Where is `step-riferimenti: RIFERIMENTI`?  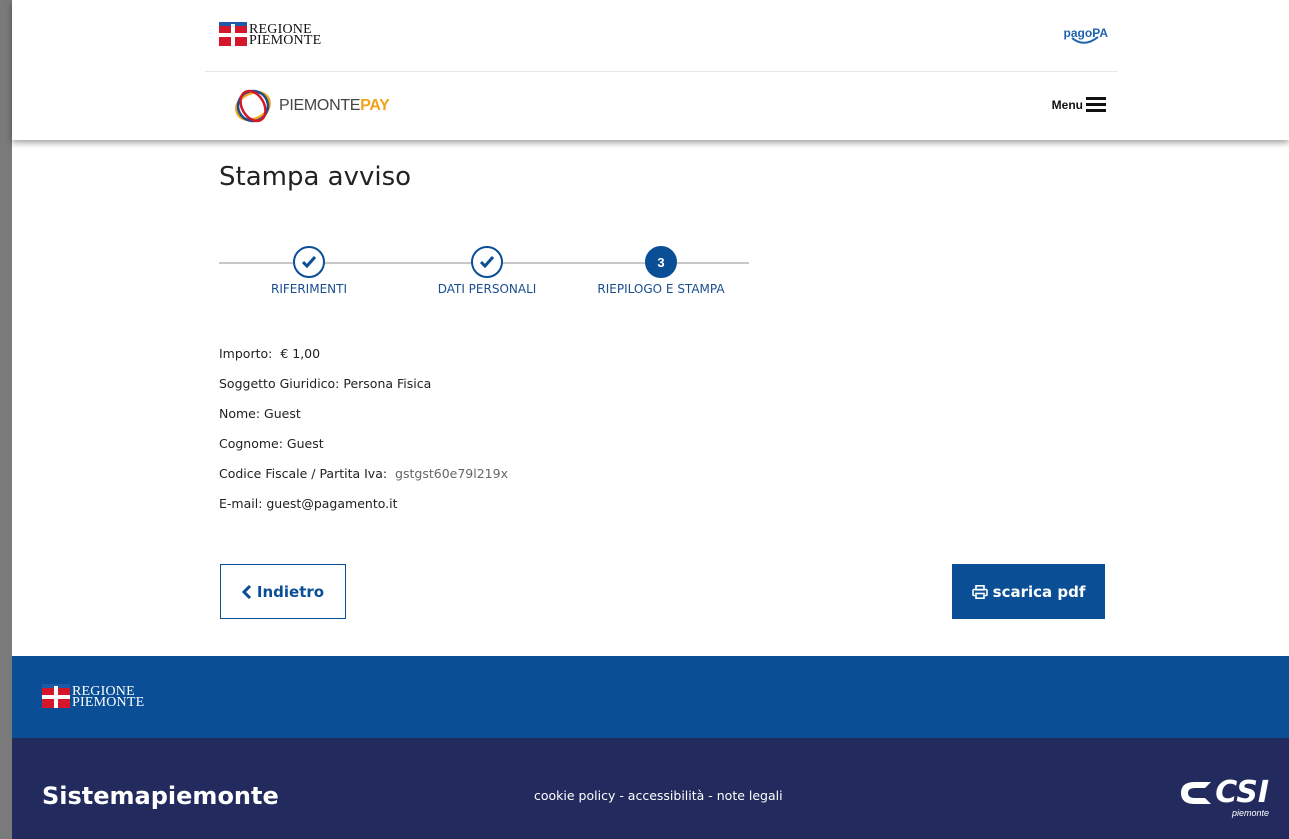 step-riferimenti: RIFERIMENTI is located at coordinates (309, 271).